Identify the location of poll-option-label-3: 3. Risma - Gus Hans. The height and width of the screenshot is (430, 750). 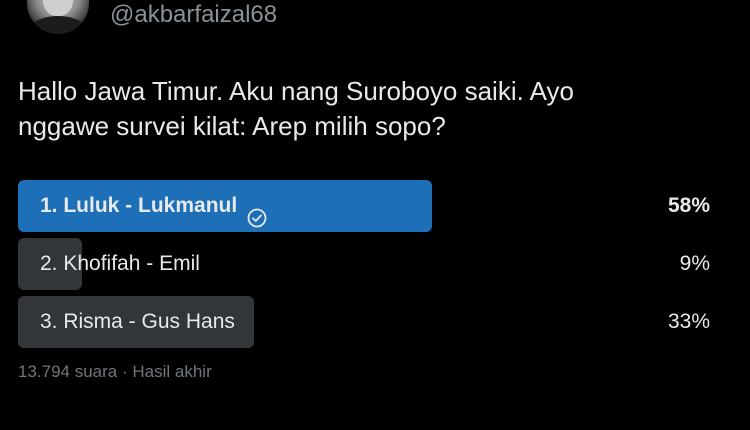
(137, 322).